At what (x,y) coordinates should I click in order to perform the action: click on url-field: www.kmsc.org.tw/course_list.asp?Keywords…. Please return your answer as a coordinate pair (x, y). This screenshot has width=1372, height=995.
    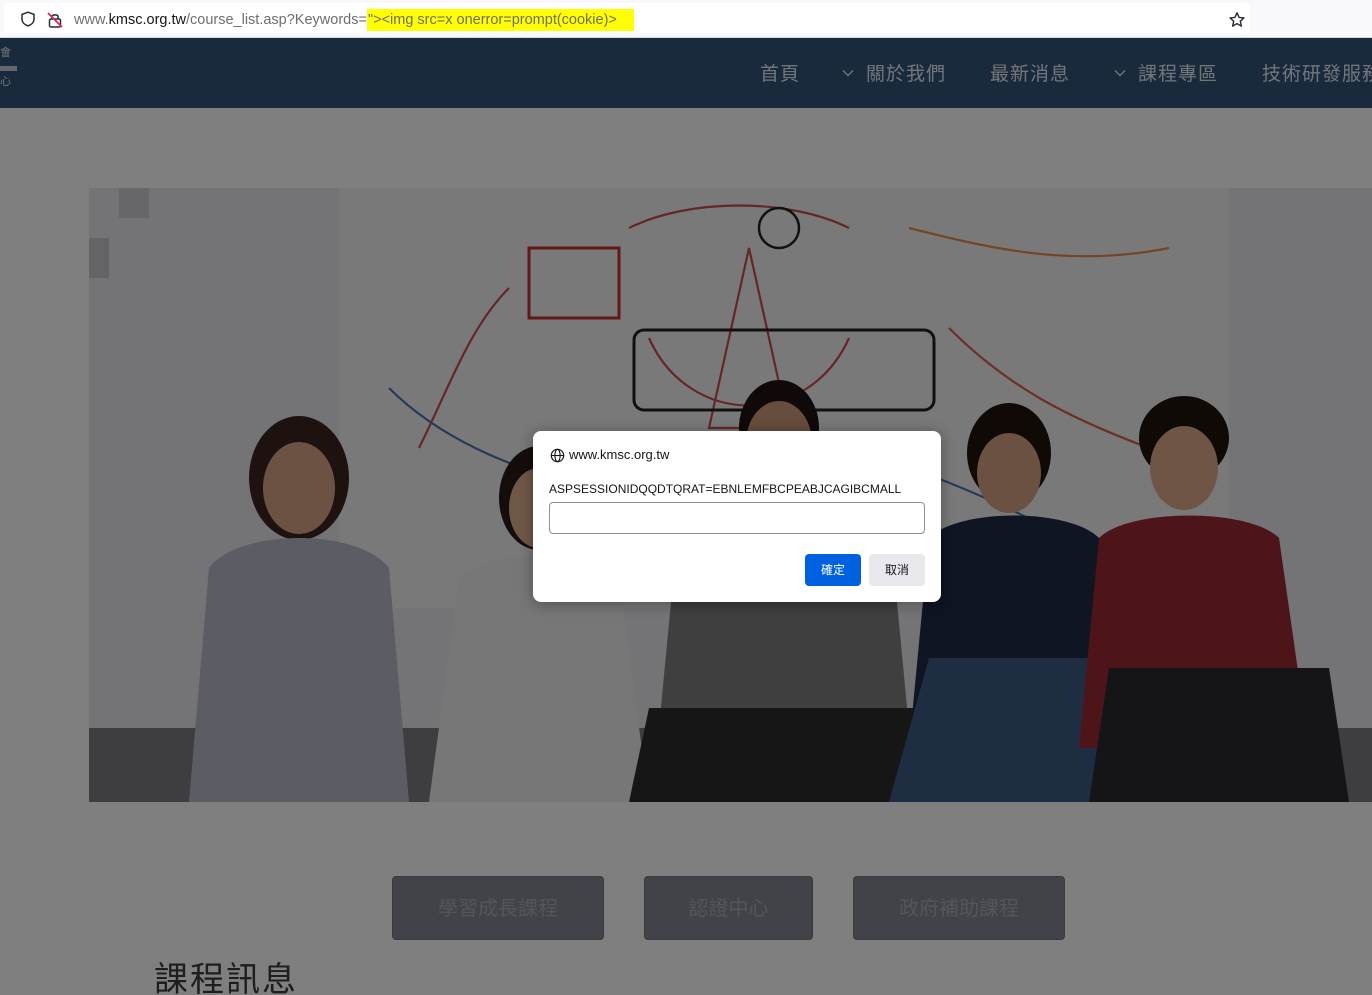
    Looking at the image, I should click on (627, 18).